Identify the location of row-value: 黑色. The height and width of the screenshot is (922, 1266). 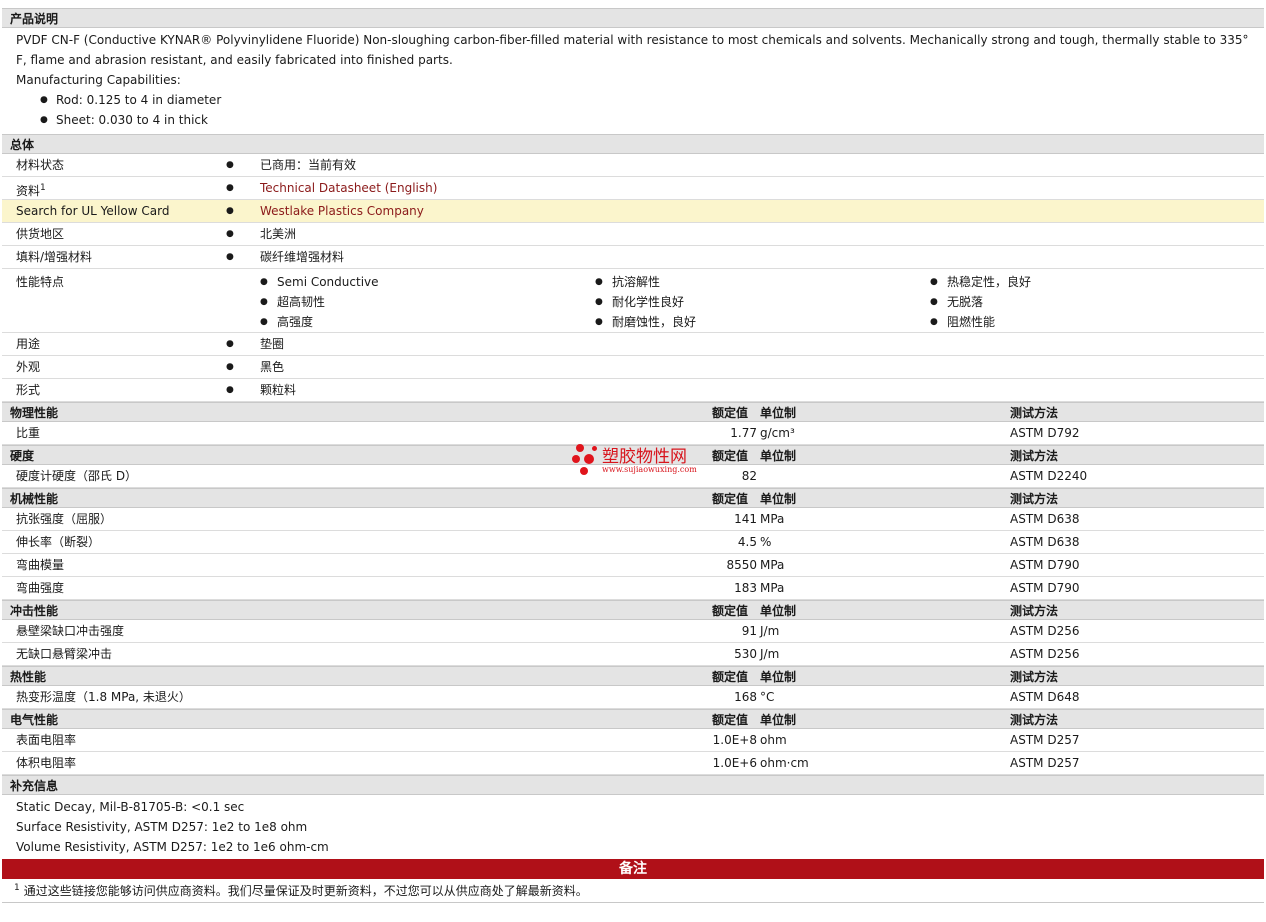
(272, 367).